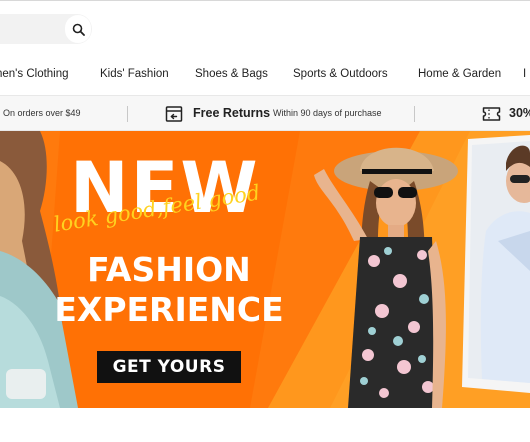 This screenshot has height=442, width=530. Describe the element at coordinates (34, 74) in the screenshot. I see `nav-item-womens-clothing: nen's Clothing` at that location.